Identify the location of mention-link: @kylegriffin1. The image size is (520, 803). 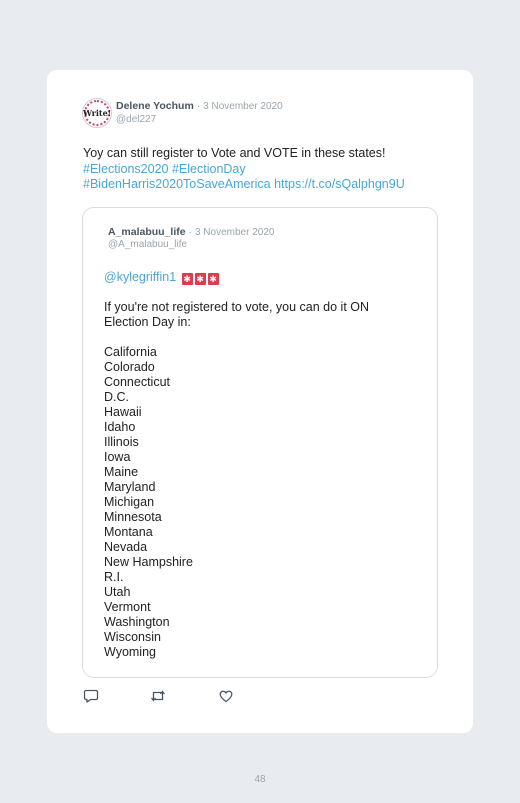
(140, 277).